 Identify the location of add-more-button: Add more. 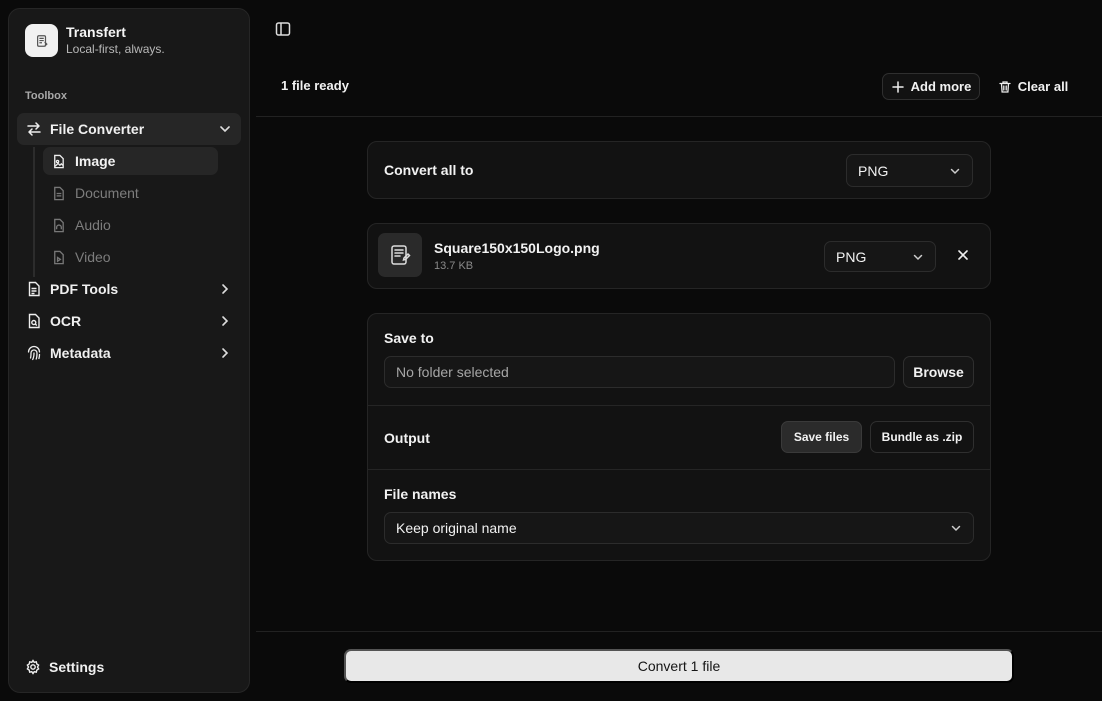
(931, 86).